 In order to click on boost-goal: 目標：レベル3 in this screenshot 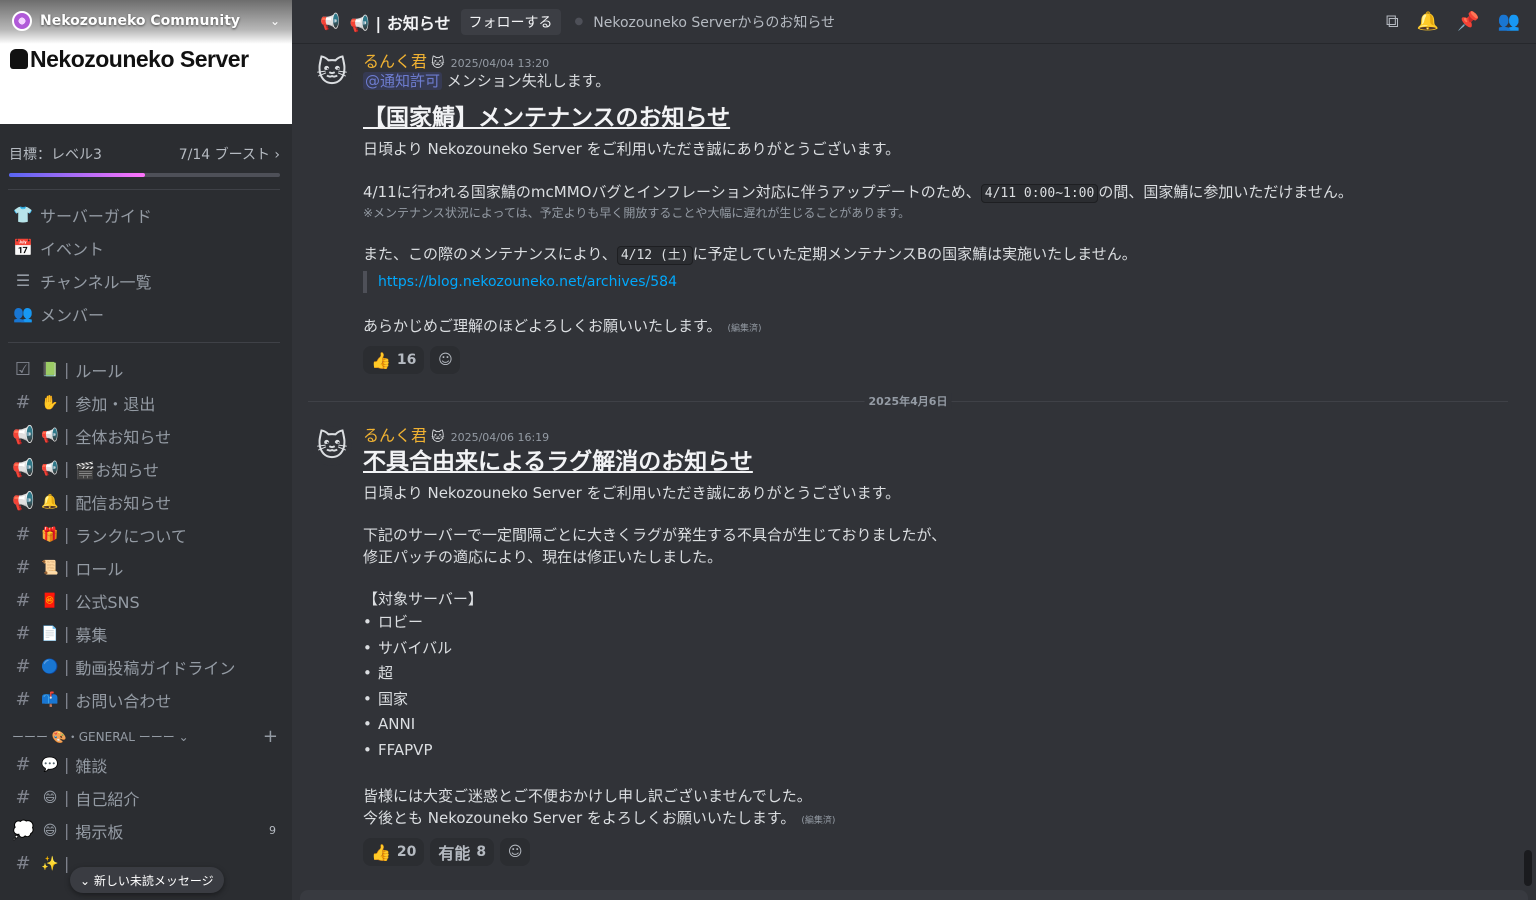, I will do `click(55, 155)`.